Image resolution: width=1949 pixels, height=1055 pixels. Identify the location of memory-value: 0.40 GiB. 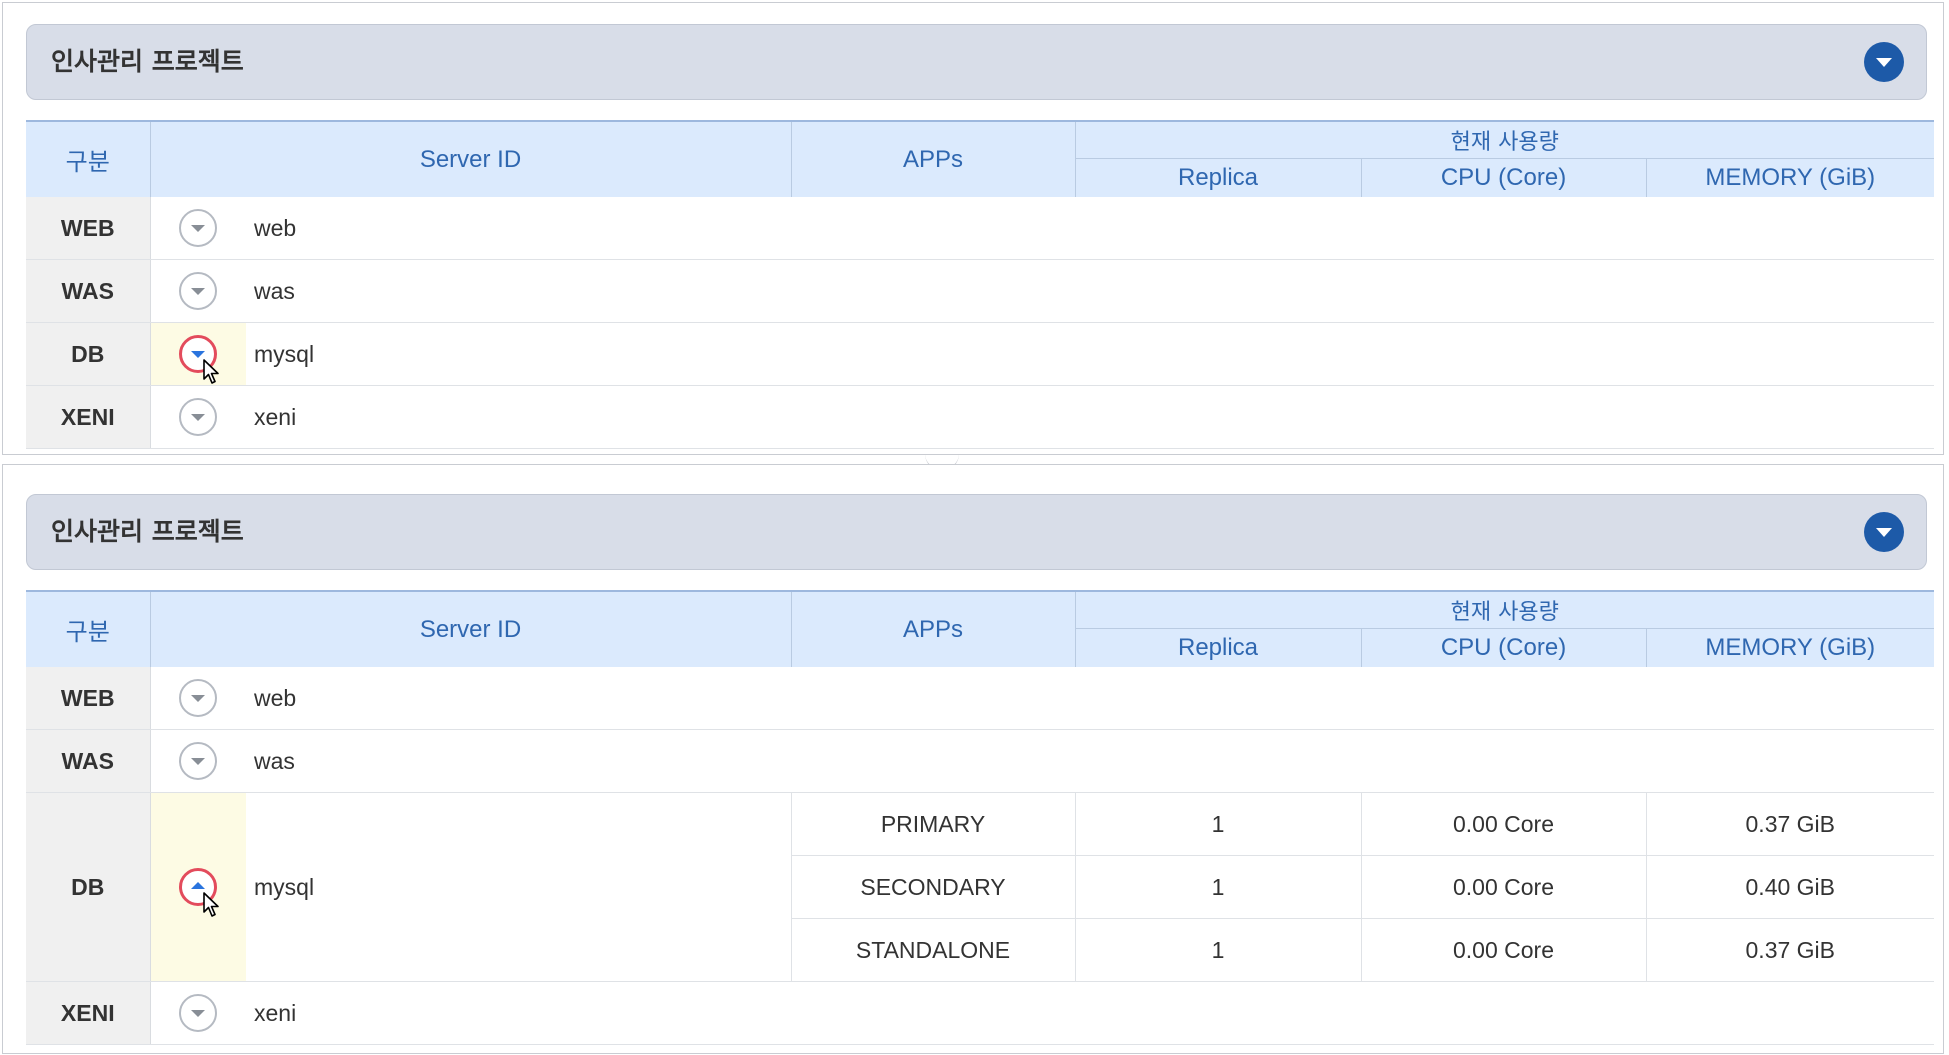
(1790, 887).